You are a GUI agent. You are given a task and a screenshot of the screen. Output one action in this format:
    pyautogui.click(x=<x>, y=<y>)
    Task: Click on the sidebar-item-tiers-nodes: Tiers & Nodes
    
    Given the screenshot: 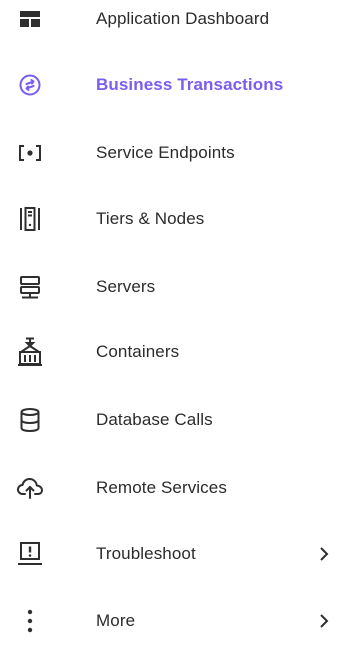 What is the action you would take?
    pyautogui.click(x=170, y=219)
    